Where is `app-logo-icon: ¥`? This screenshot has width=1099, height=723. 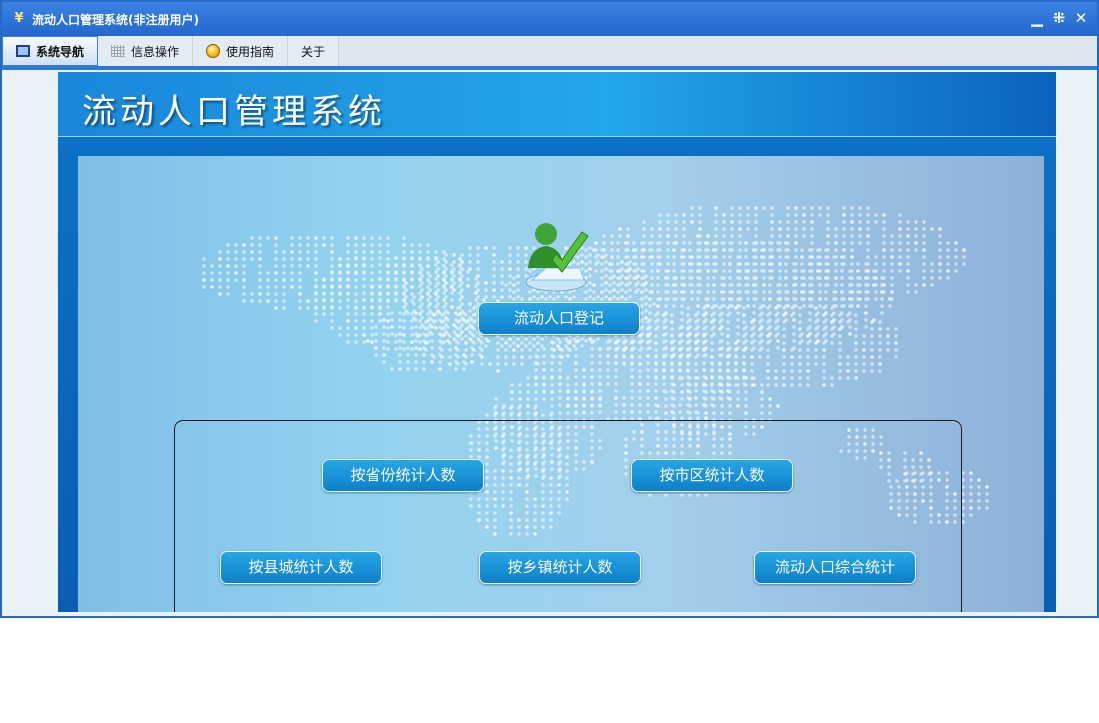 app-logo-icon: ¥ is located at coordinates (19, 18).